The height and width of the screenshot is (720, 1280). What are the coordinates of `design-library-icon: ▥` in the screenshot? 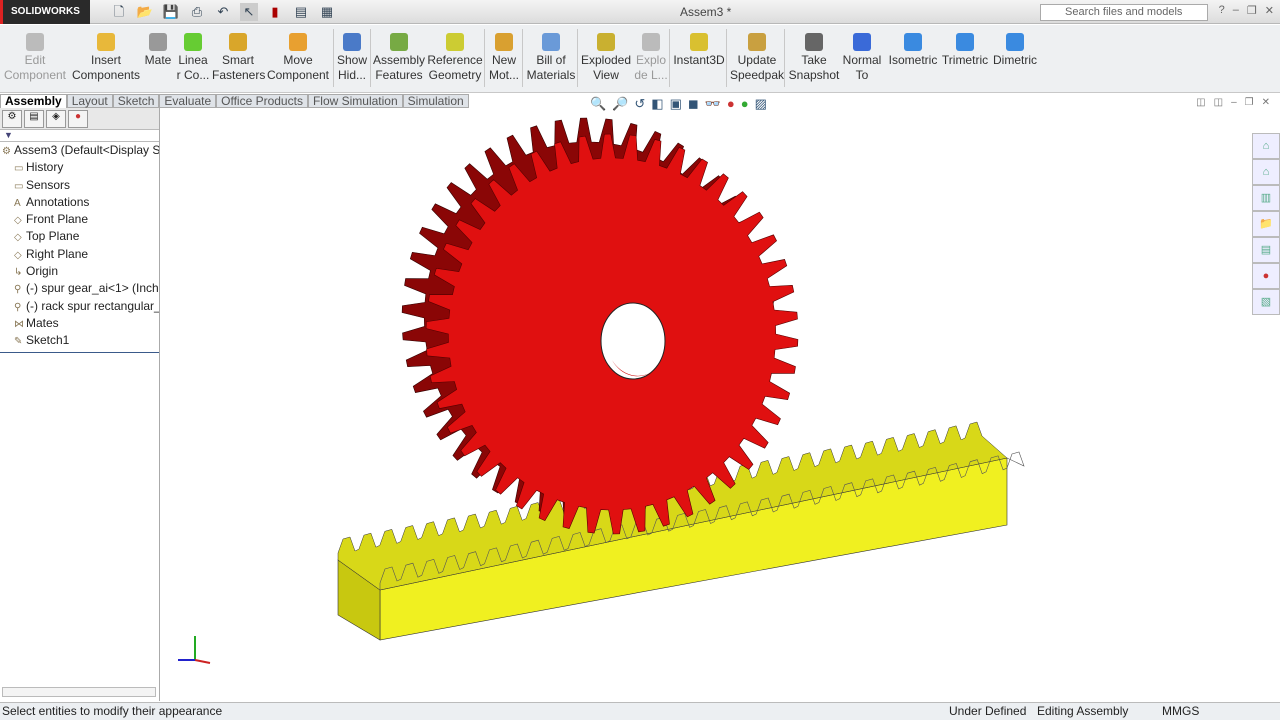 It's located at (1266, 198).